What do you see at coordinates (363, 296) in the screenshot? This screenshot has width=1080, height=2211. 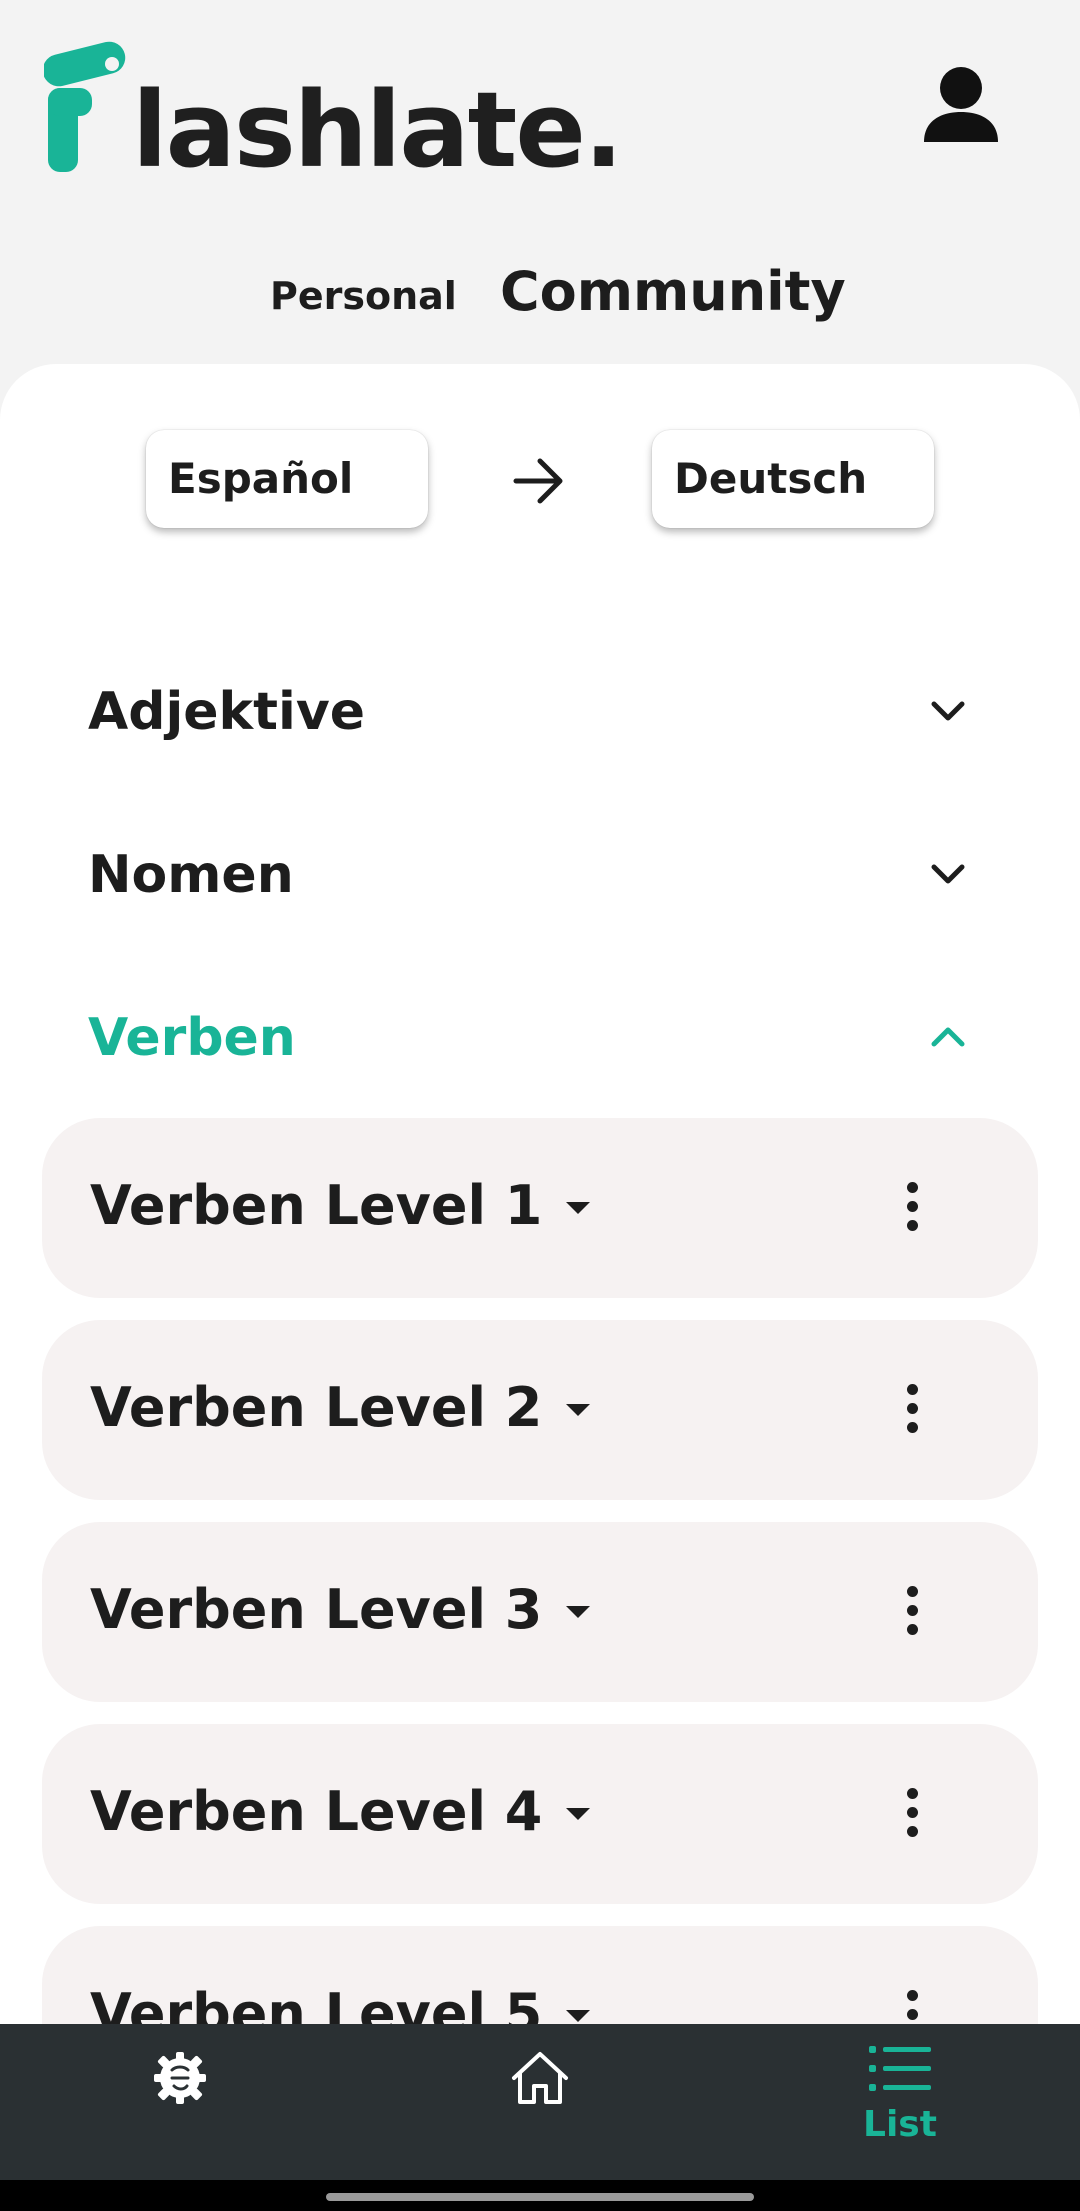 I see `tab-personal: Personal` at bounding box center [363, 296].